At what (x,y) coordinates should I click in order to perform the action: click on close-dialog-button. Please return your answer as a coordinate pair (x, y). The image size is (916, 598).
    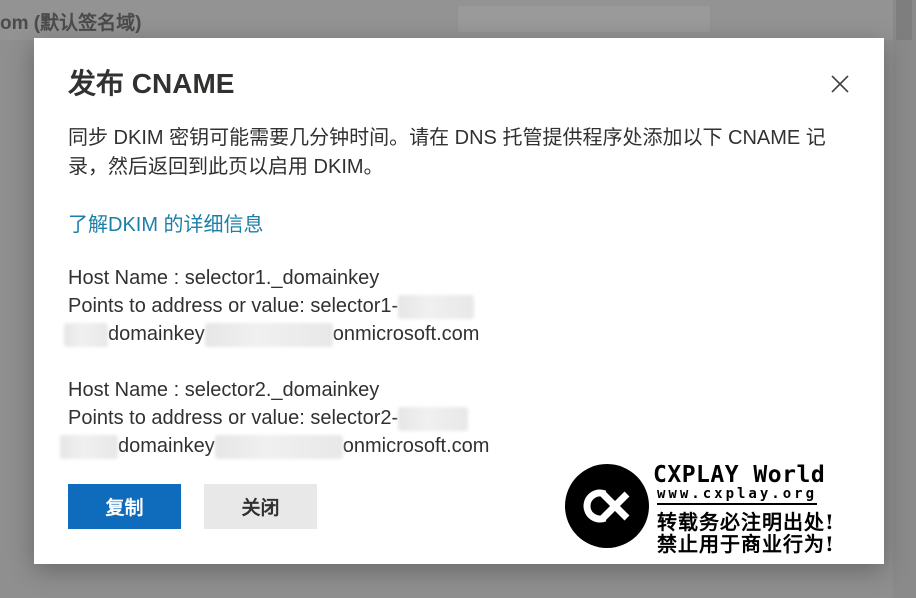
    Looking at the image, I should click on (840, 84).